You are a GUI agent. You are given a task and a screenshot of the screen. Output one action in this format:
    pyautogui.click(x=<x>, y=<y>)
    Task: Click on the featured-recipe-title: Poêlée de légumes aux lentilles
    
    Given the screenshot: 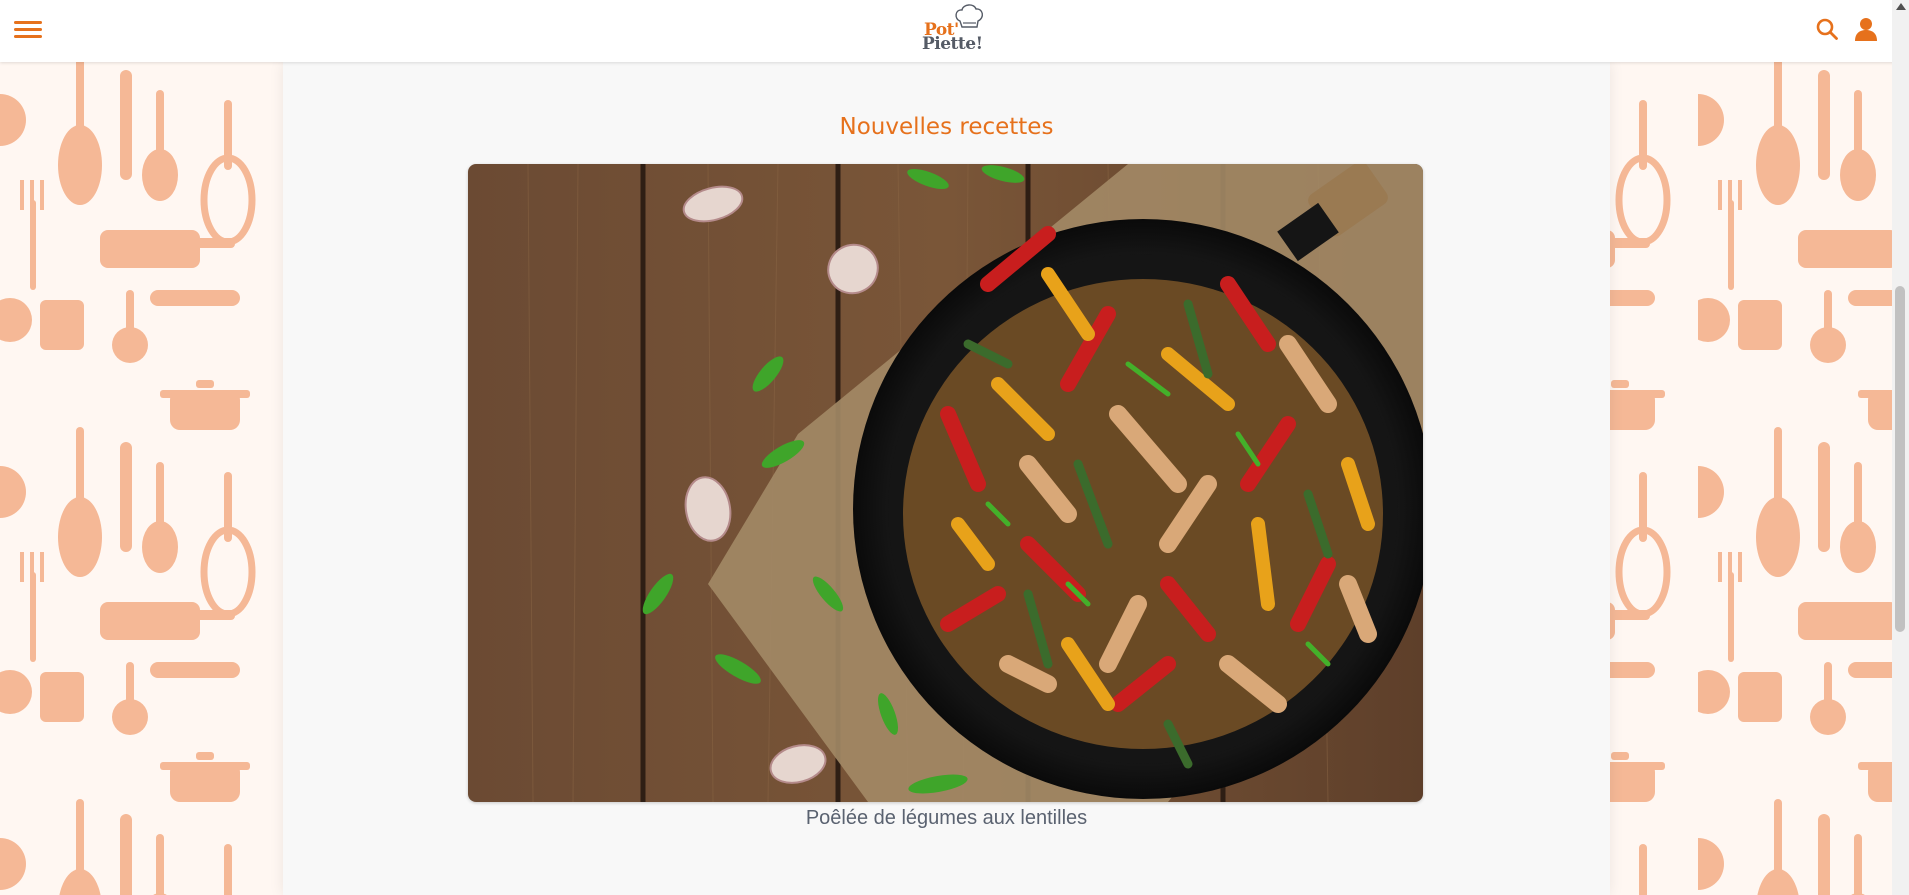 What is the action you would take?
    pyautogui.click(x=946, y=818)
    